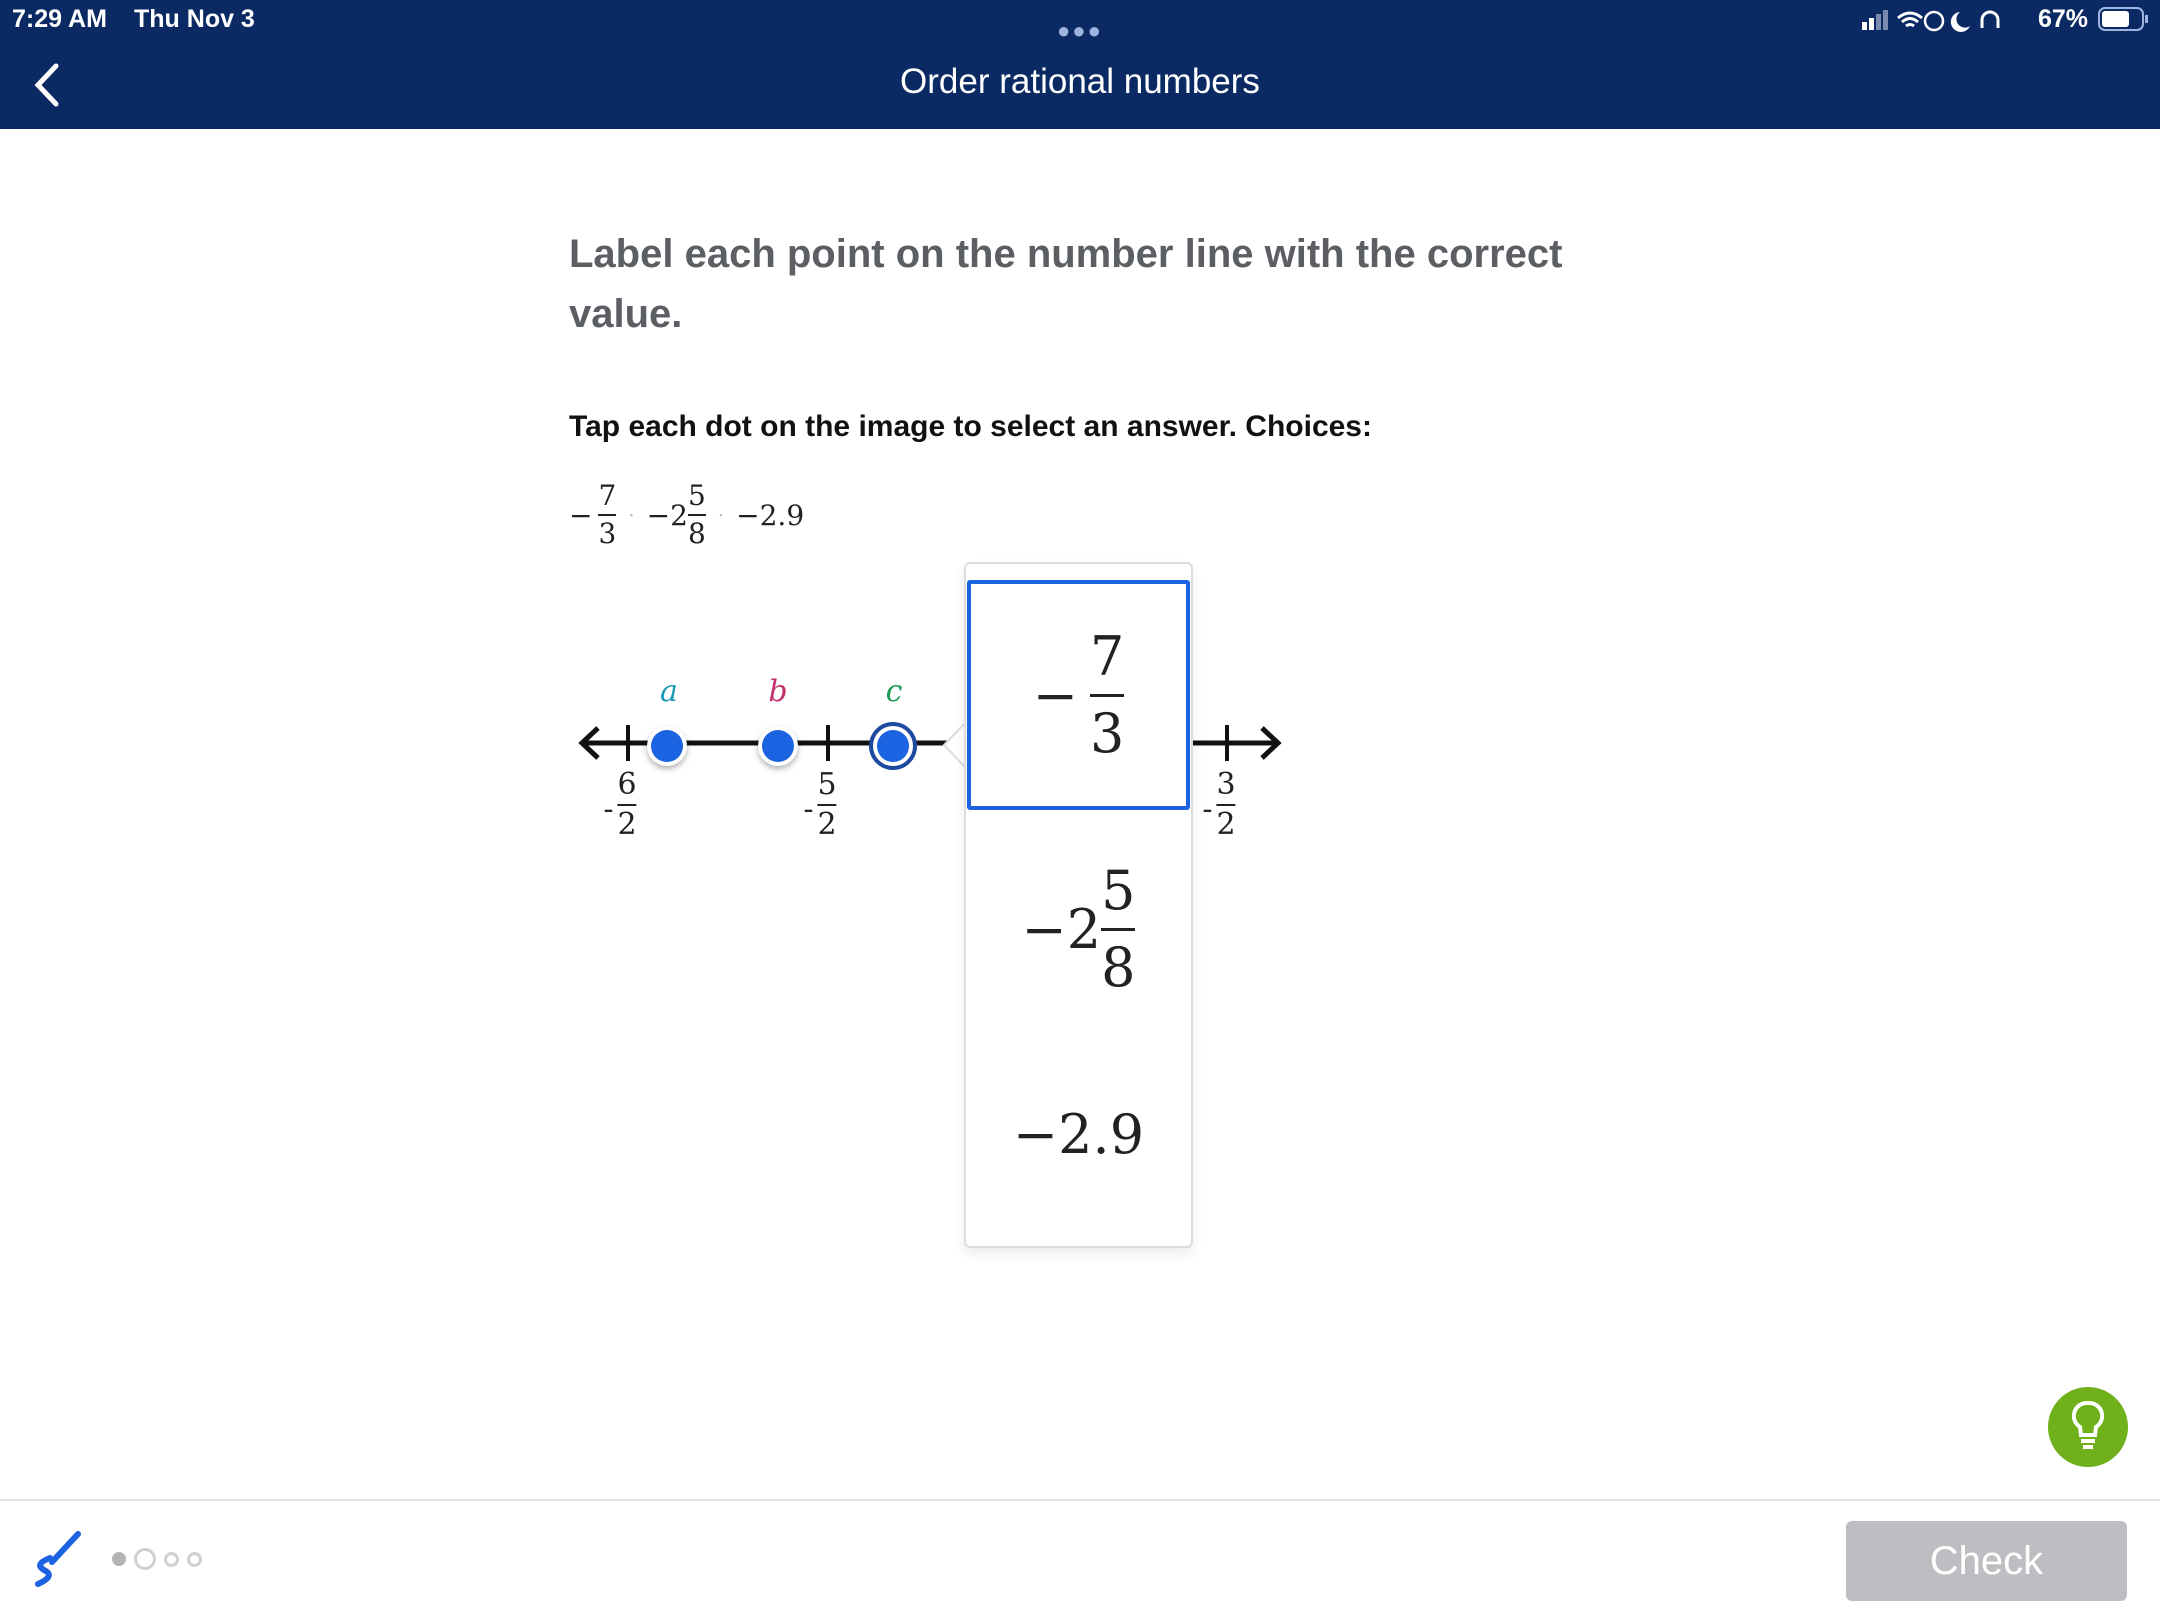  Describe the element at coordinates (1078, 695) in the screenshot. I see `option-seven-thirds: −7 3` at that location.